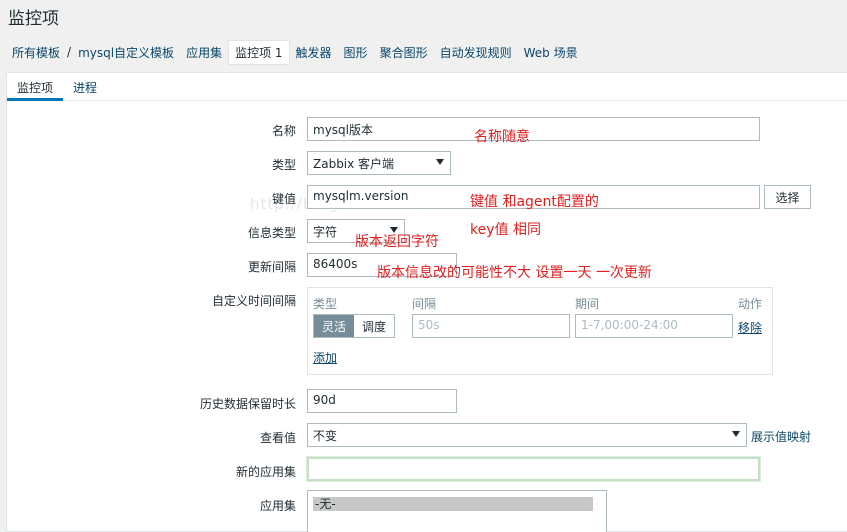  Describe the element at coordinates (85, 87) in the screenshot. I see `tab-preprocessing: 进程` at that location.